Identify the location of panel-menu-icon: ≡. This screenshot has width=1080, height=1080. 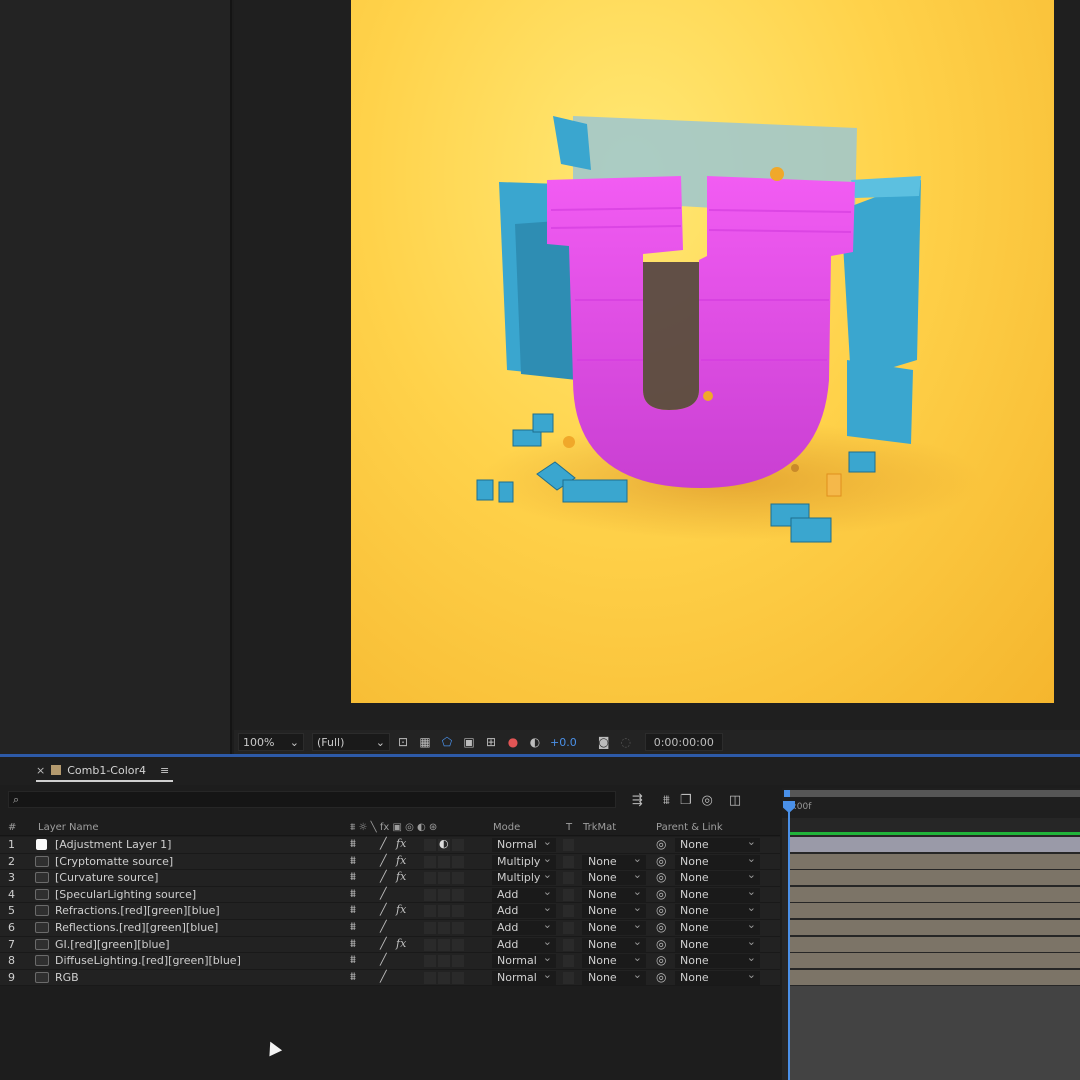
(164, 770).